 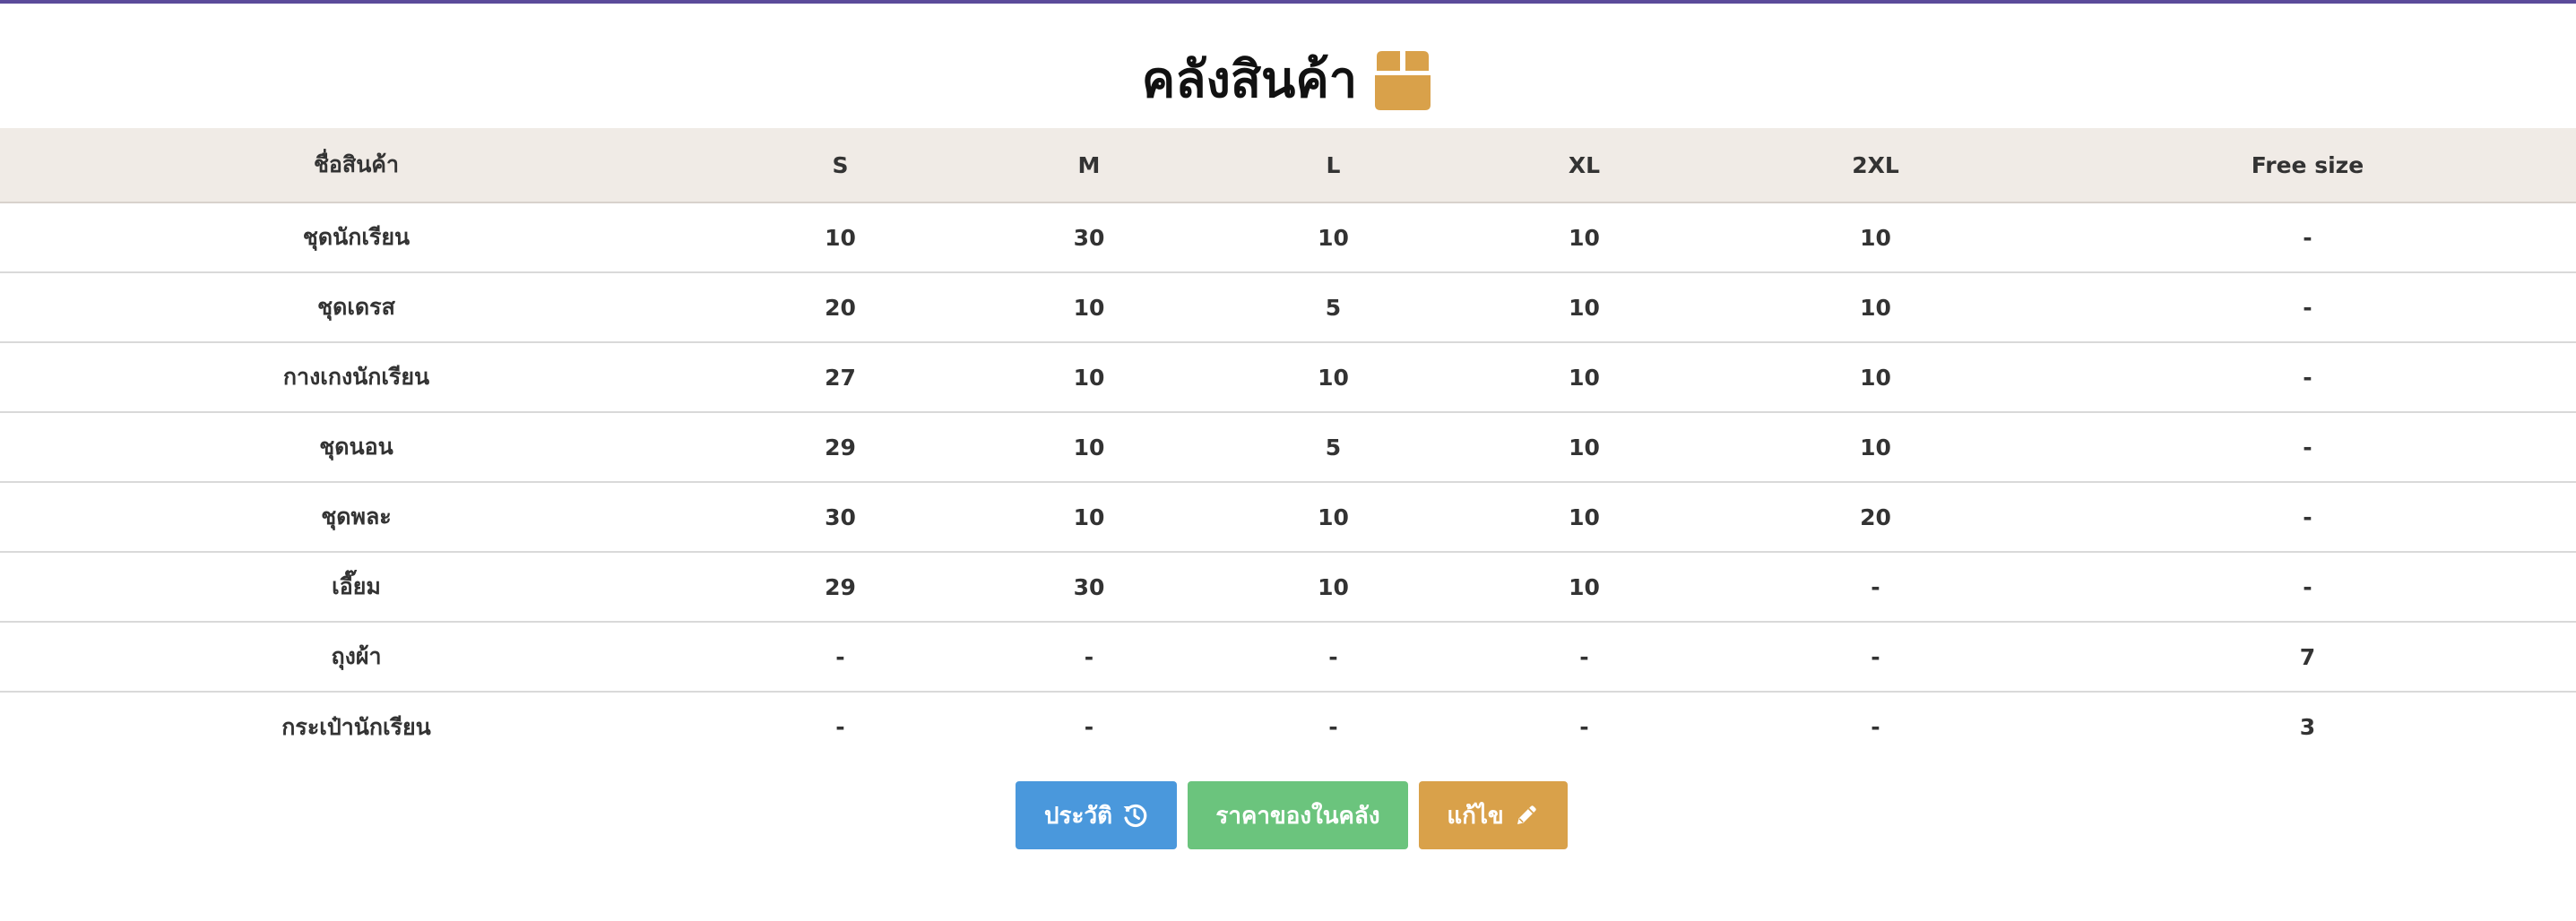 I want to click on qty-free-size: 3, so click(x=2307, y=727).